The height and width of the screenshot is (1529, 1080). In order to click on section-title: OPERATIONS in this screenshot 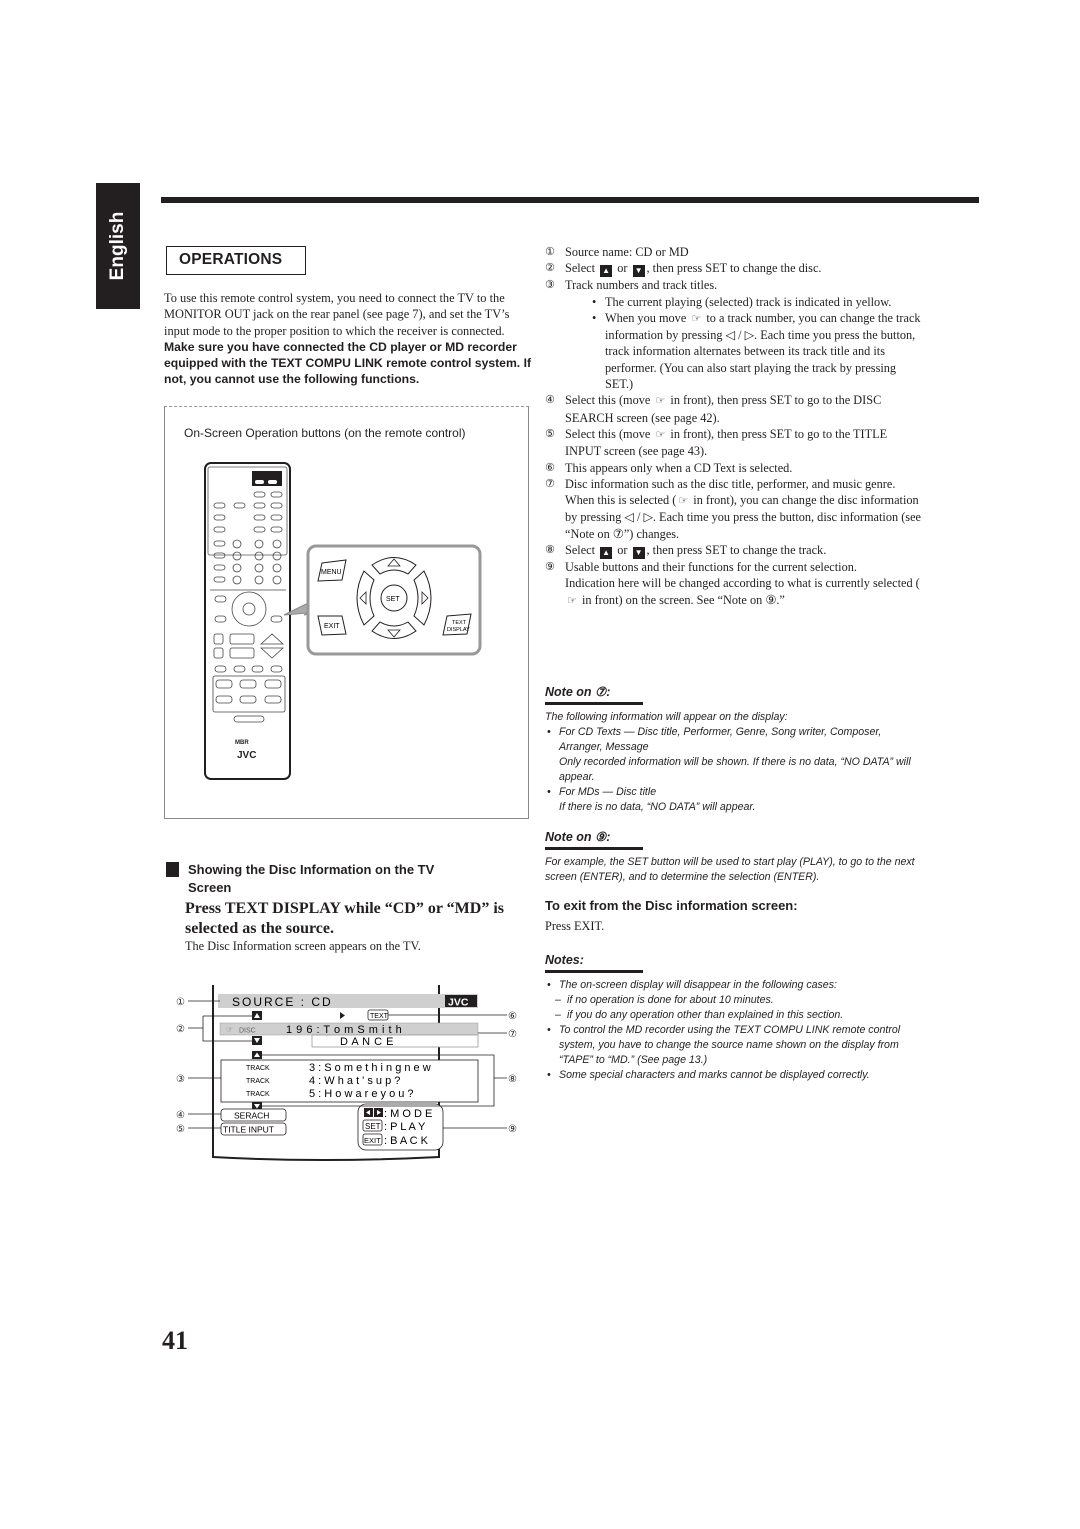, I will do `click(231, 259)`.